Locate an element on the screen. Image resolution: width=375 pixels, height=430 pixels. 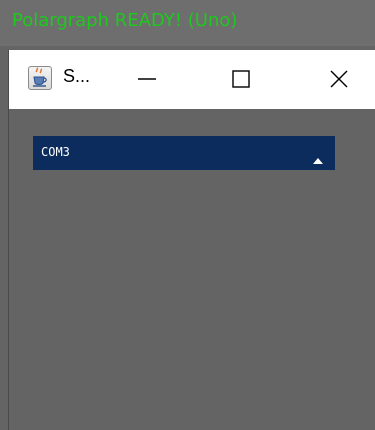
serial-port-dropdown: COM3 is located at coordinates (184, 153).